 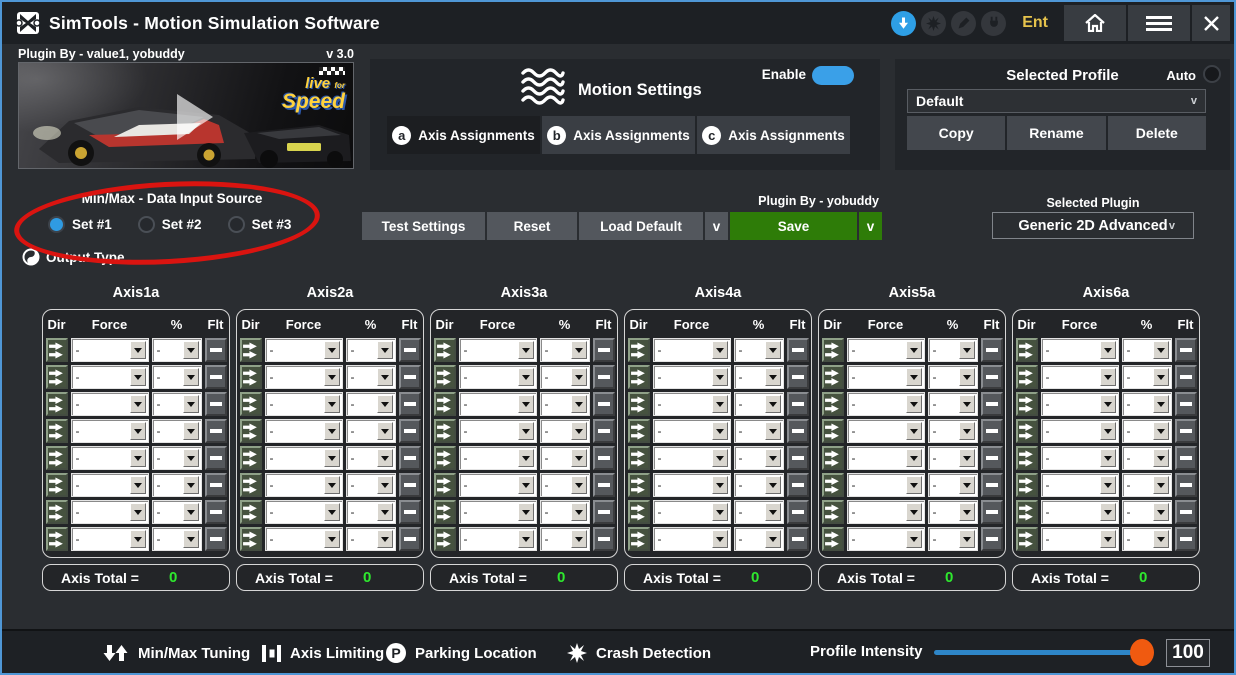 I want to click on close-button, so click(x=1211, y=23).